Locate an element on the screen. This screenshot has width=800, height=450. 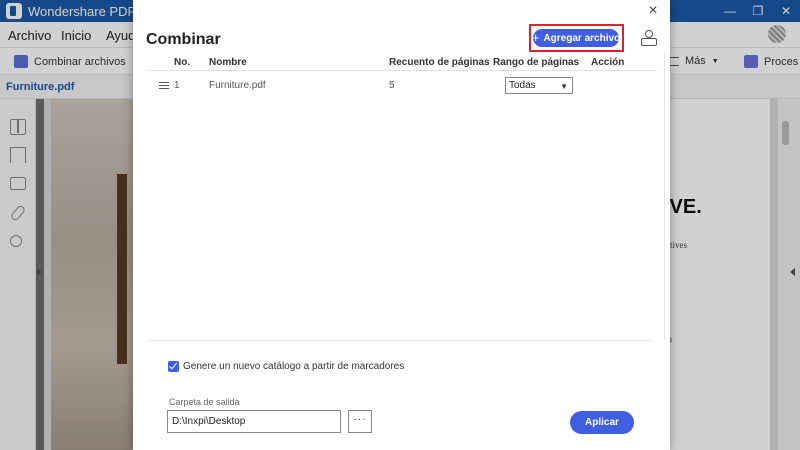
apply-button: Aplicar is located at coordinates (602, 422).